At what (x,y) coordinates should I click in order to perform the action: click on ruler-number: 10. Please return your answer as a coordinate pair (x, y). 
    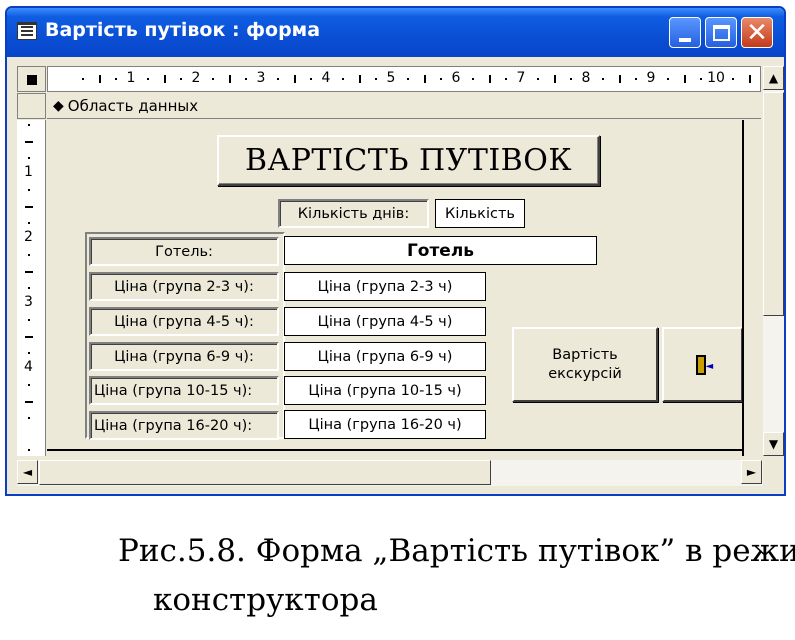
    Looking at the image, I should click on (716, 78).